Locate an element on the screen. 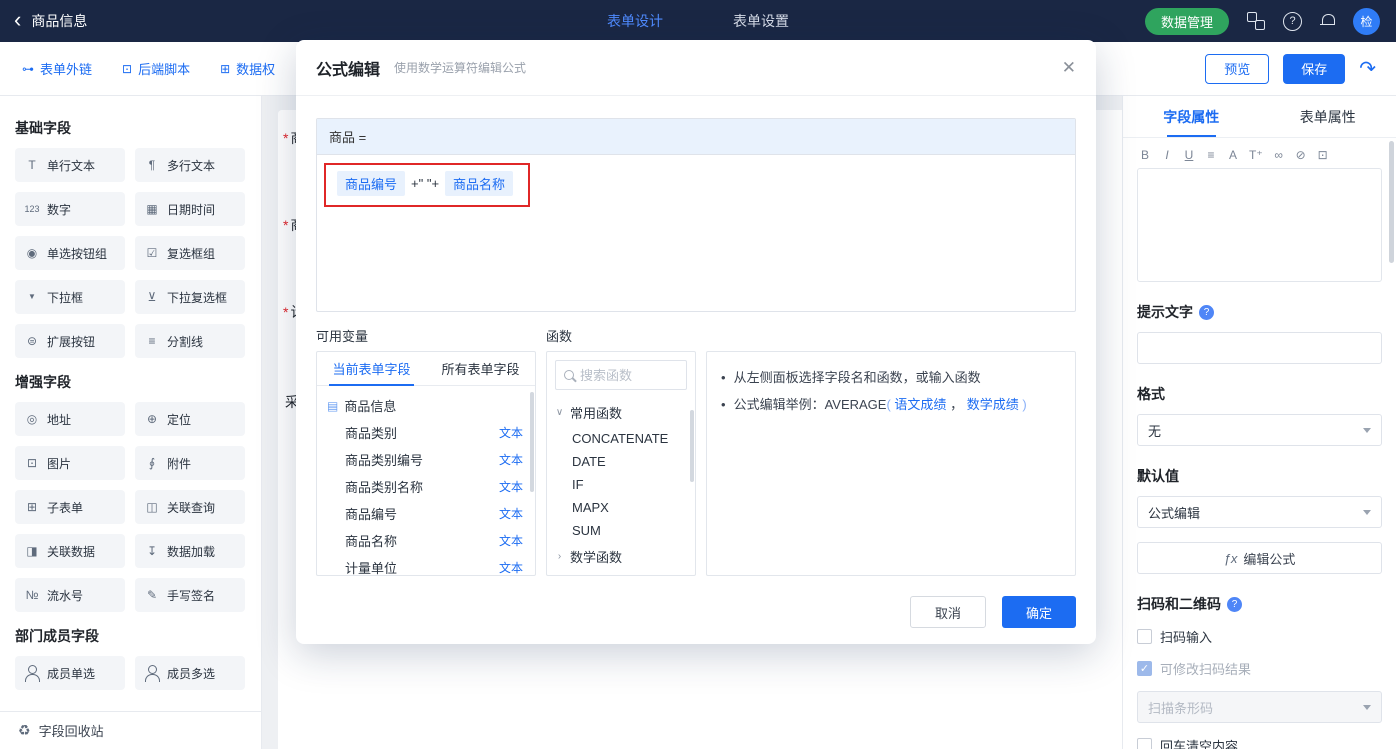  single-line-text-icon: T is located at coordinates (32, 165).